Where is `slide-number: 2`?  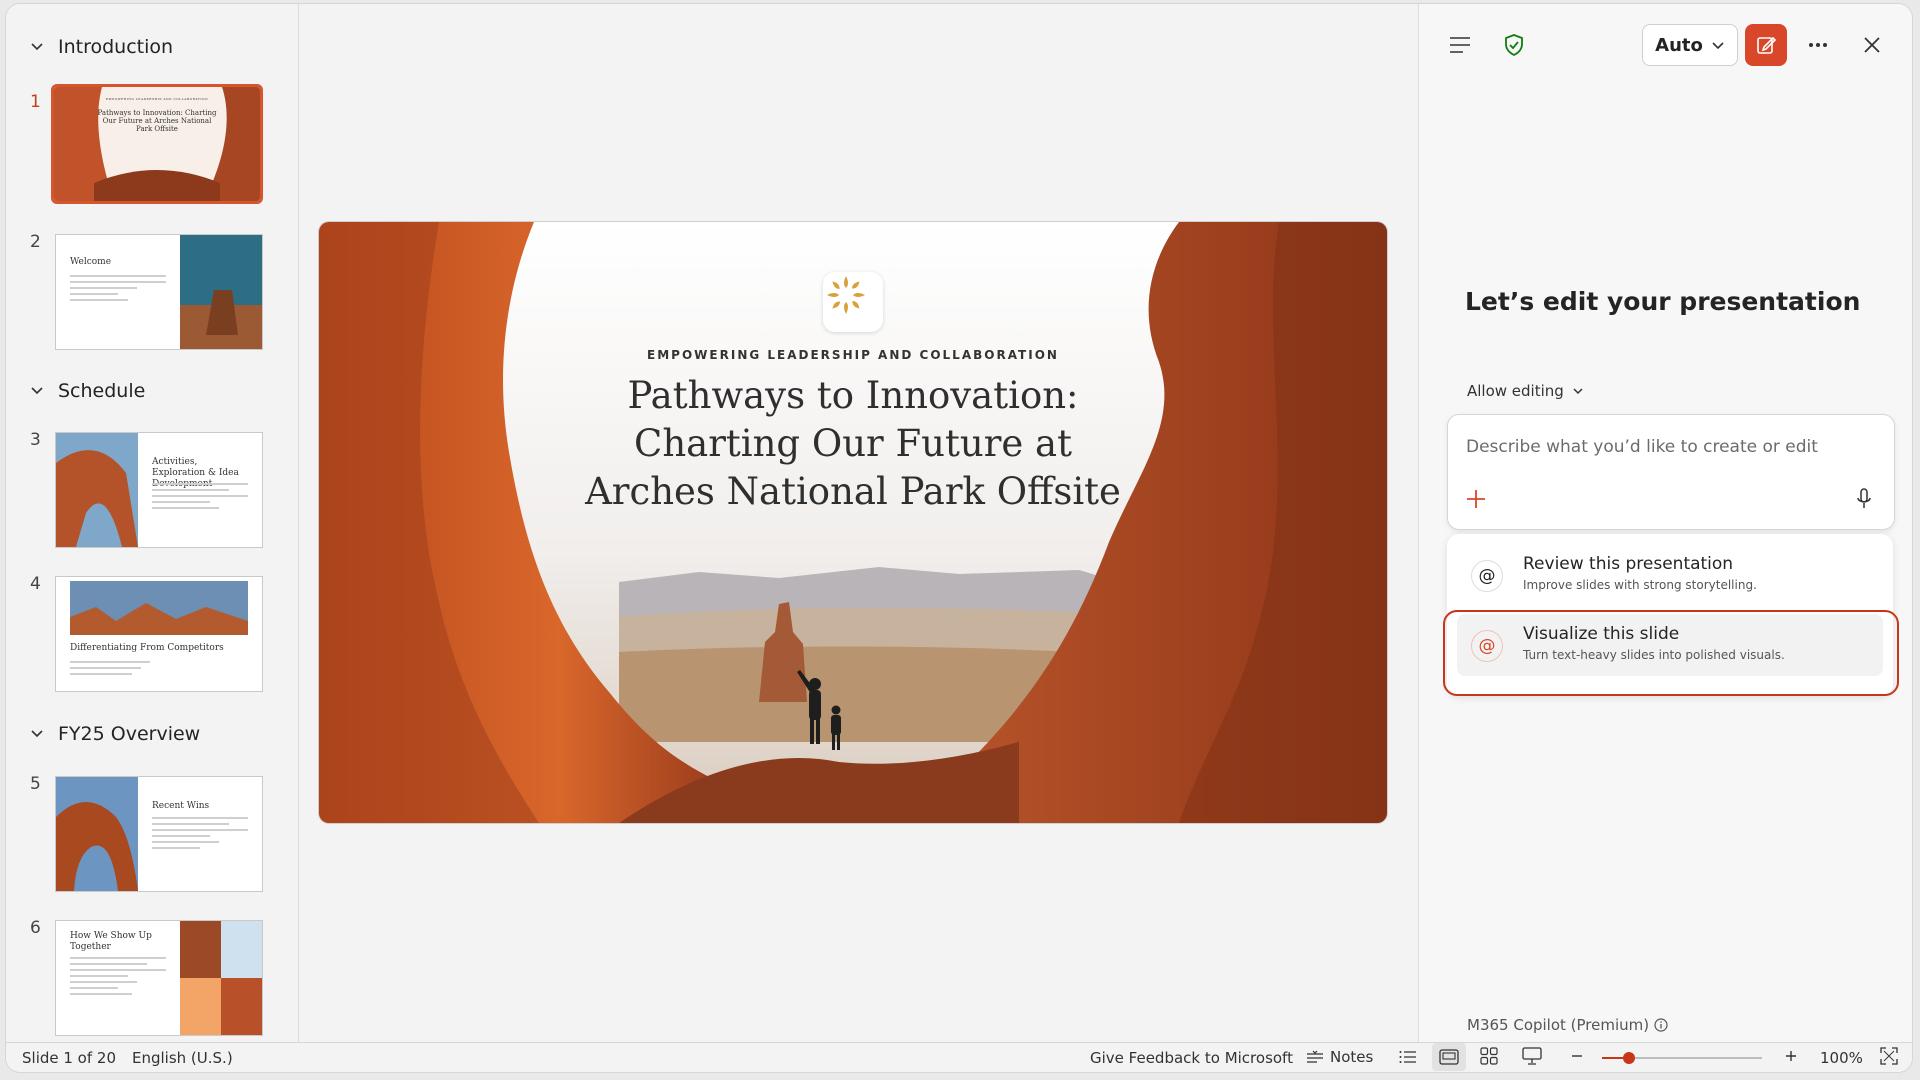 slide-number: 2 is located at coordinates (35, 242).